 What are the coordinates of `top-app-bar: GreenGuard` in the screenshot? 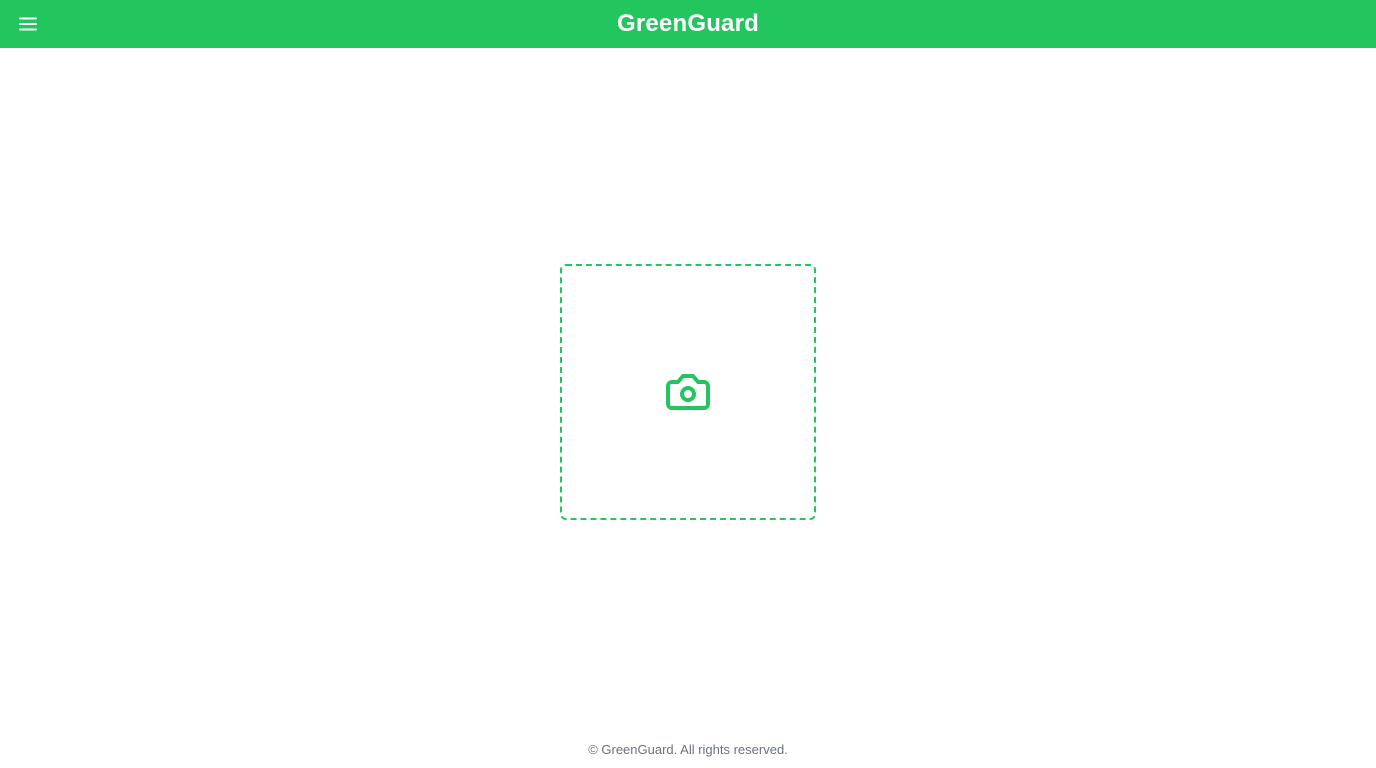 It's located at (688, 24).